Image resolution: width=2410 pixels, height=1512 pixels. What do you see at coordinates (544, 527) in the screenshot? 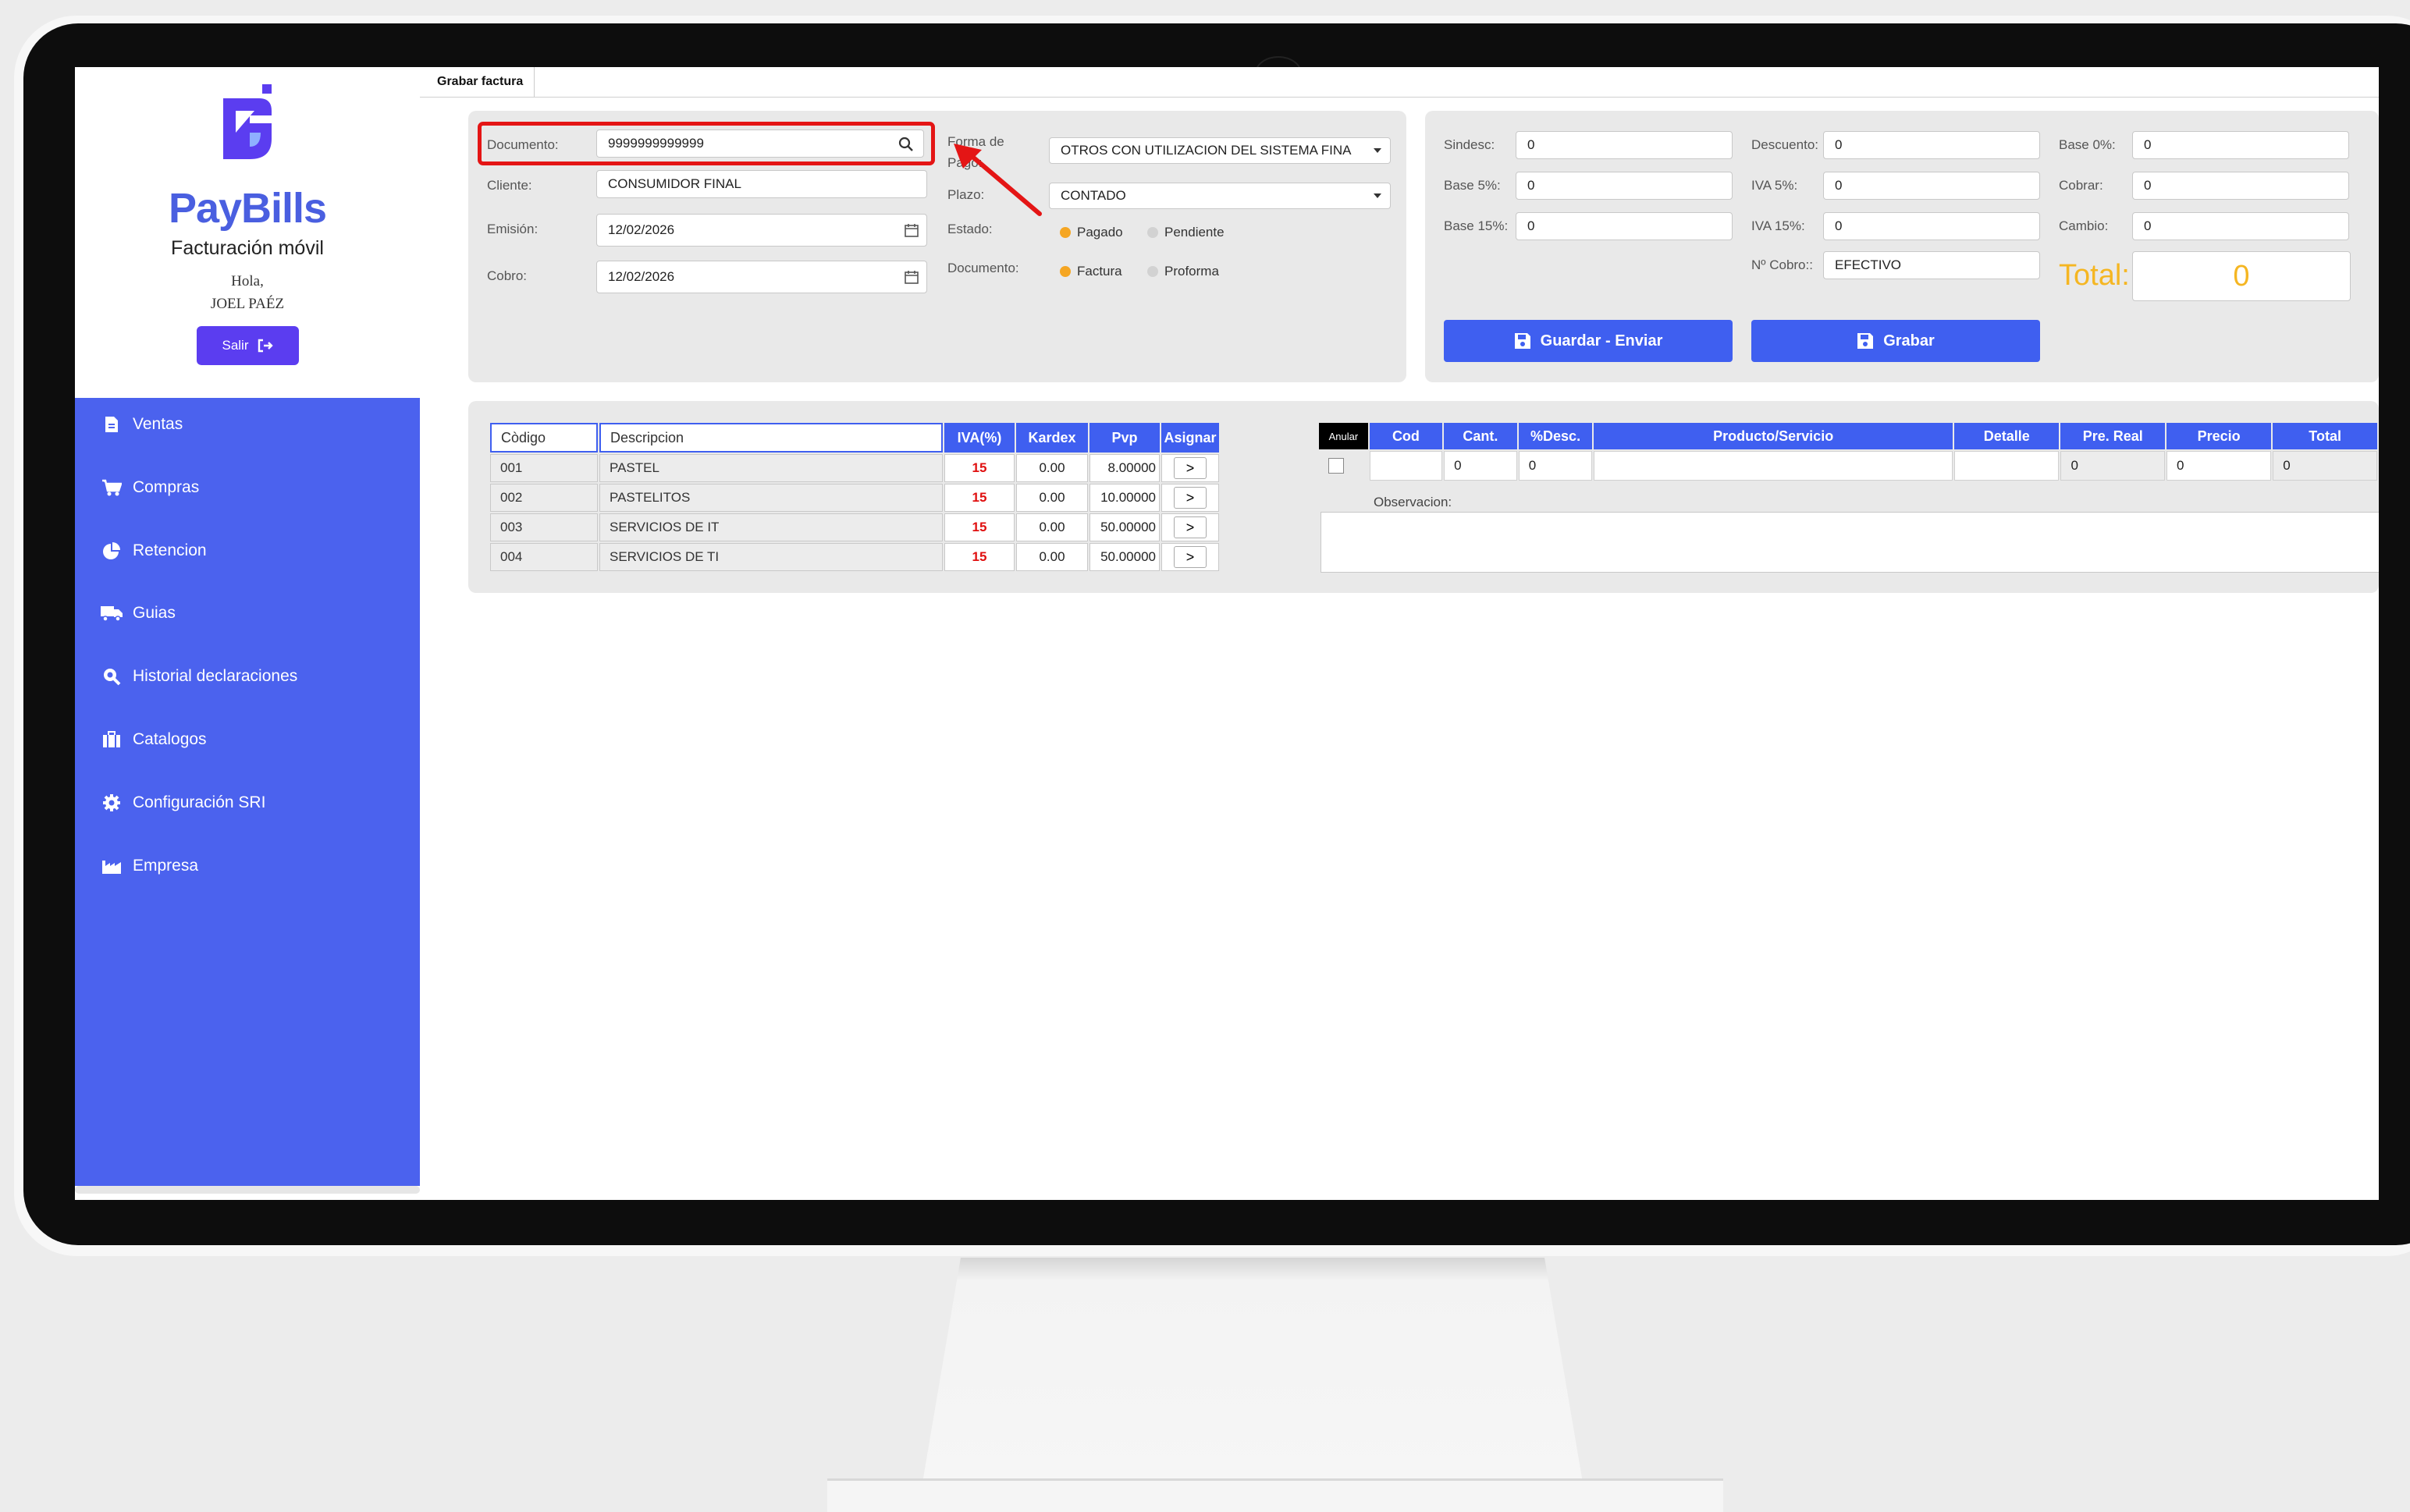
I see `codigo-cell: 003` at bounding box center [544, 527].